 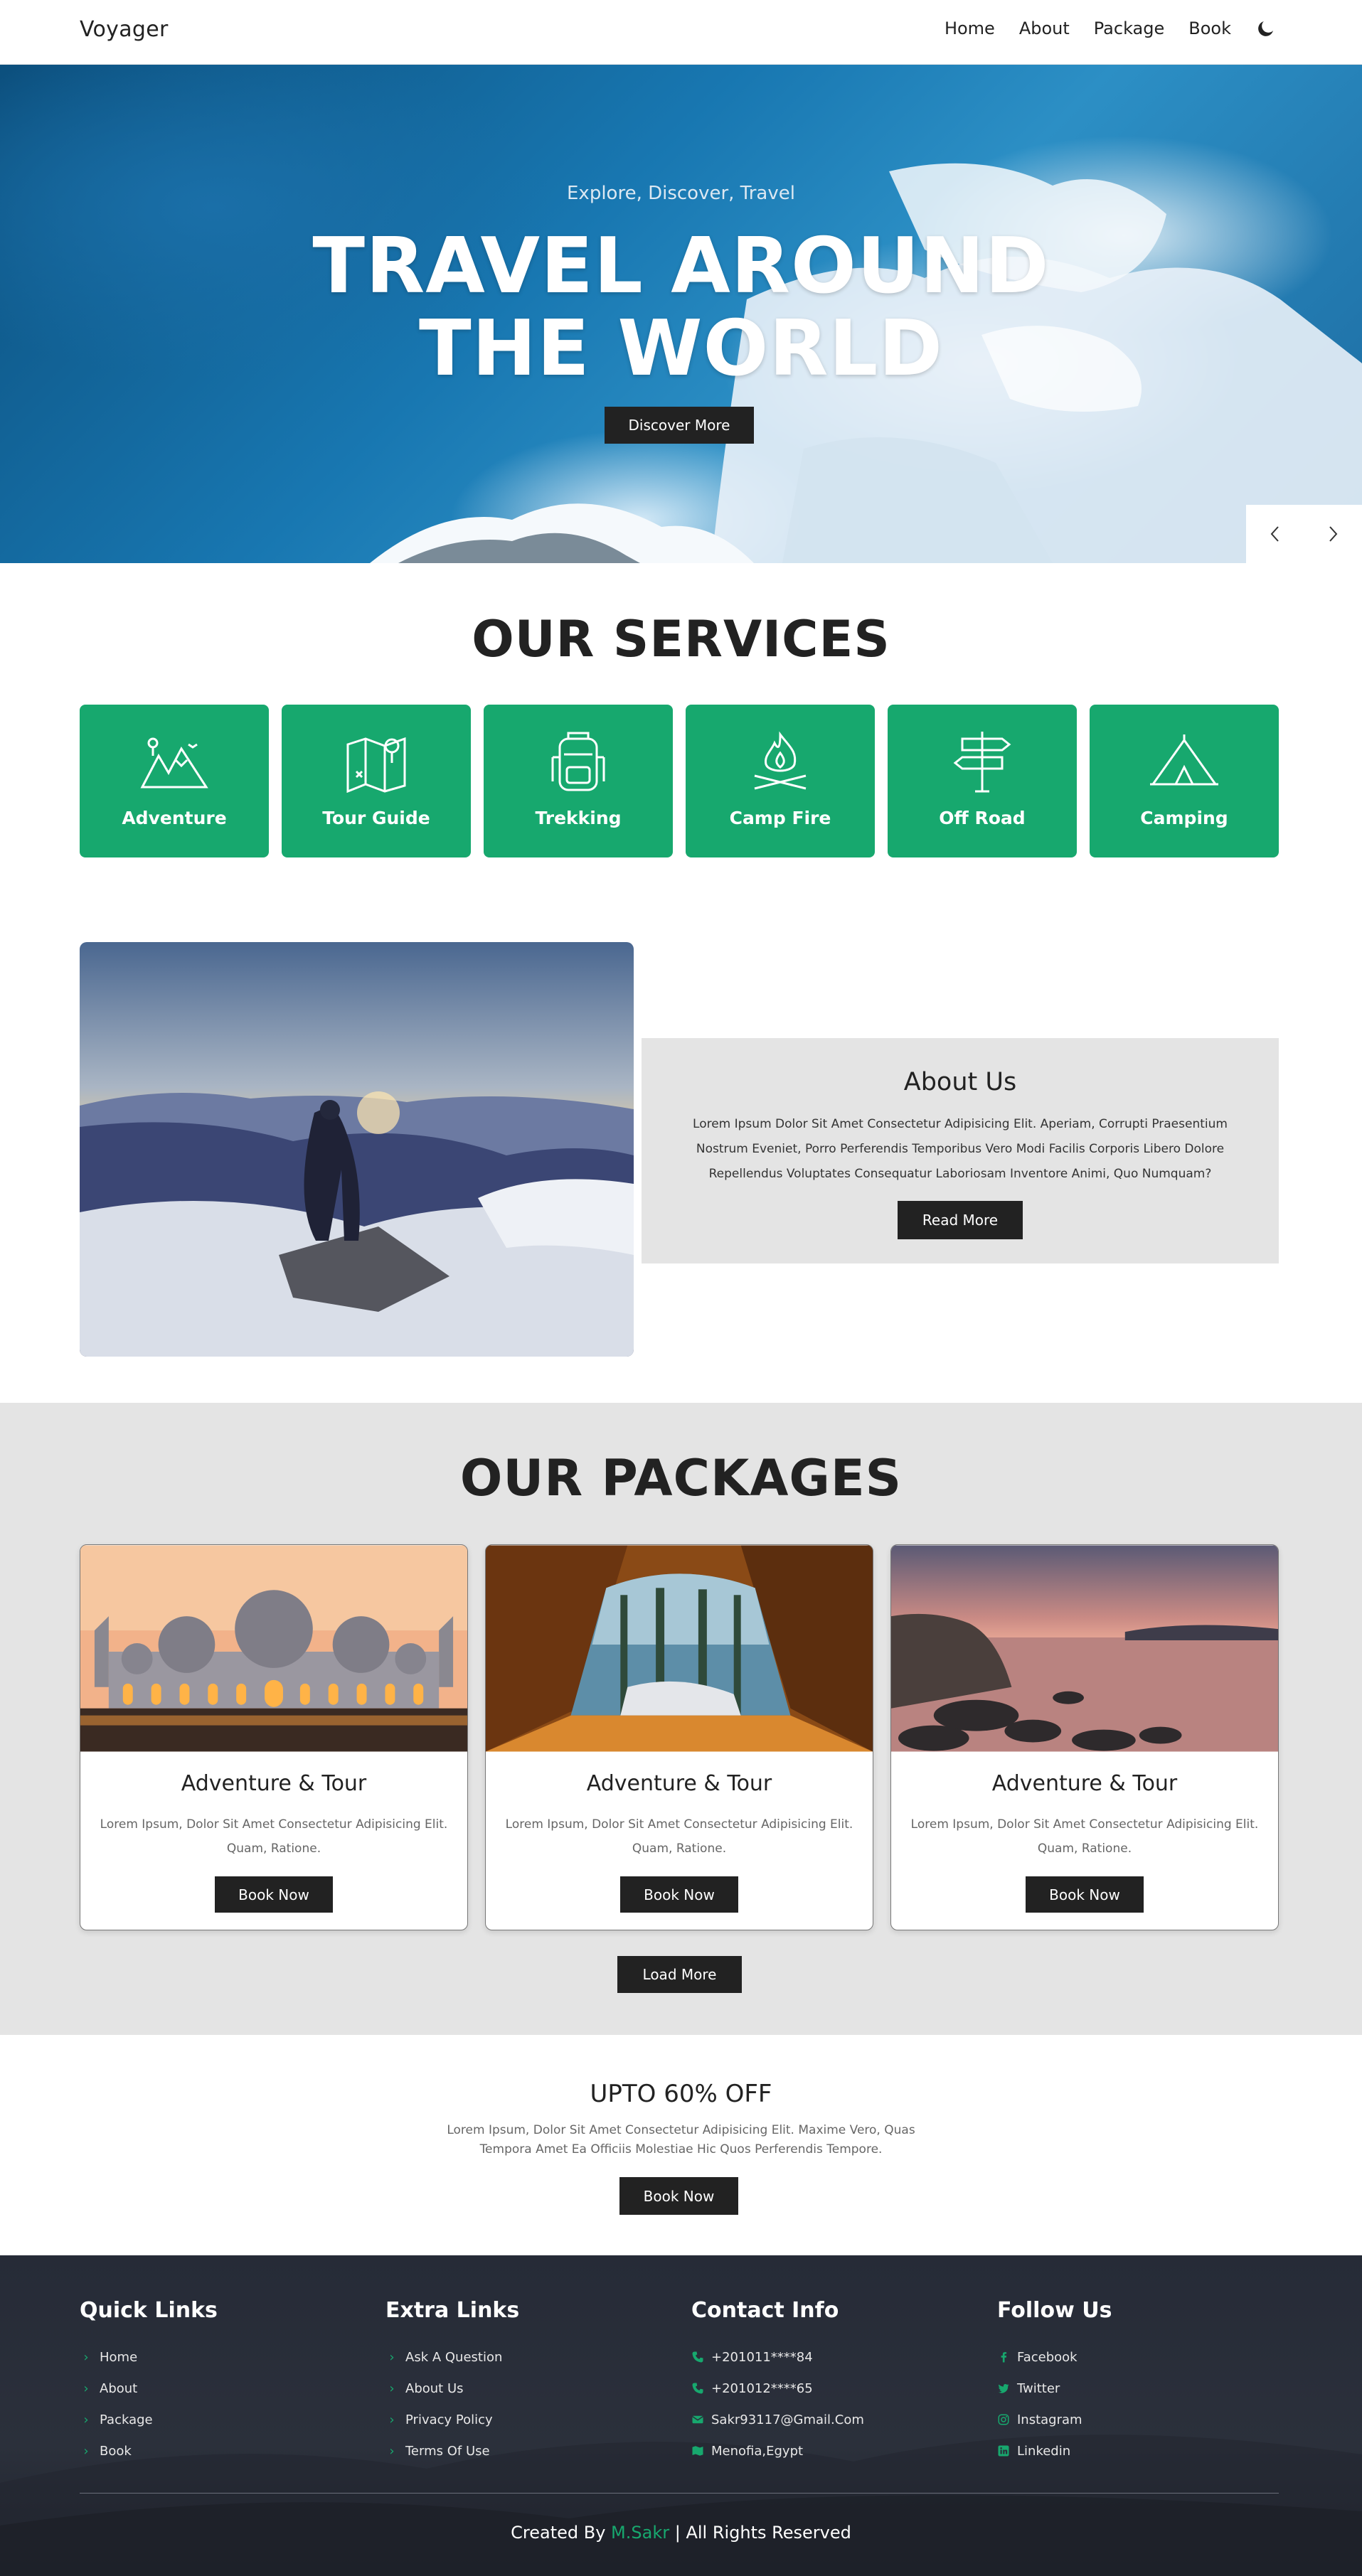 What do you see at coordinates (1184, 760) in the screenshot?
I see `tent-icon` at bounding box center [1184, 760].